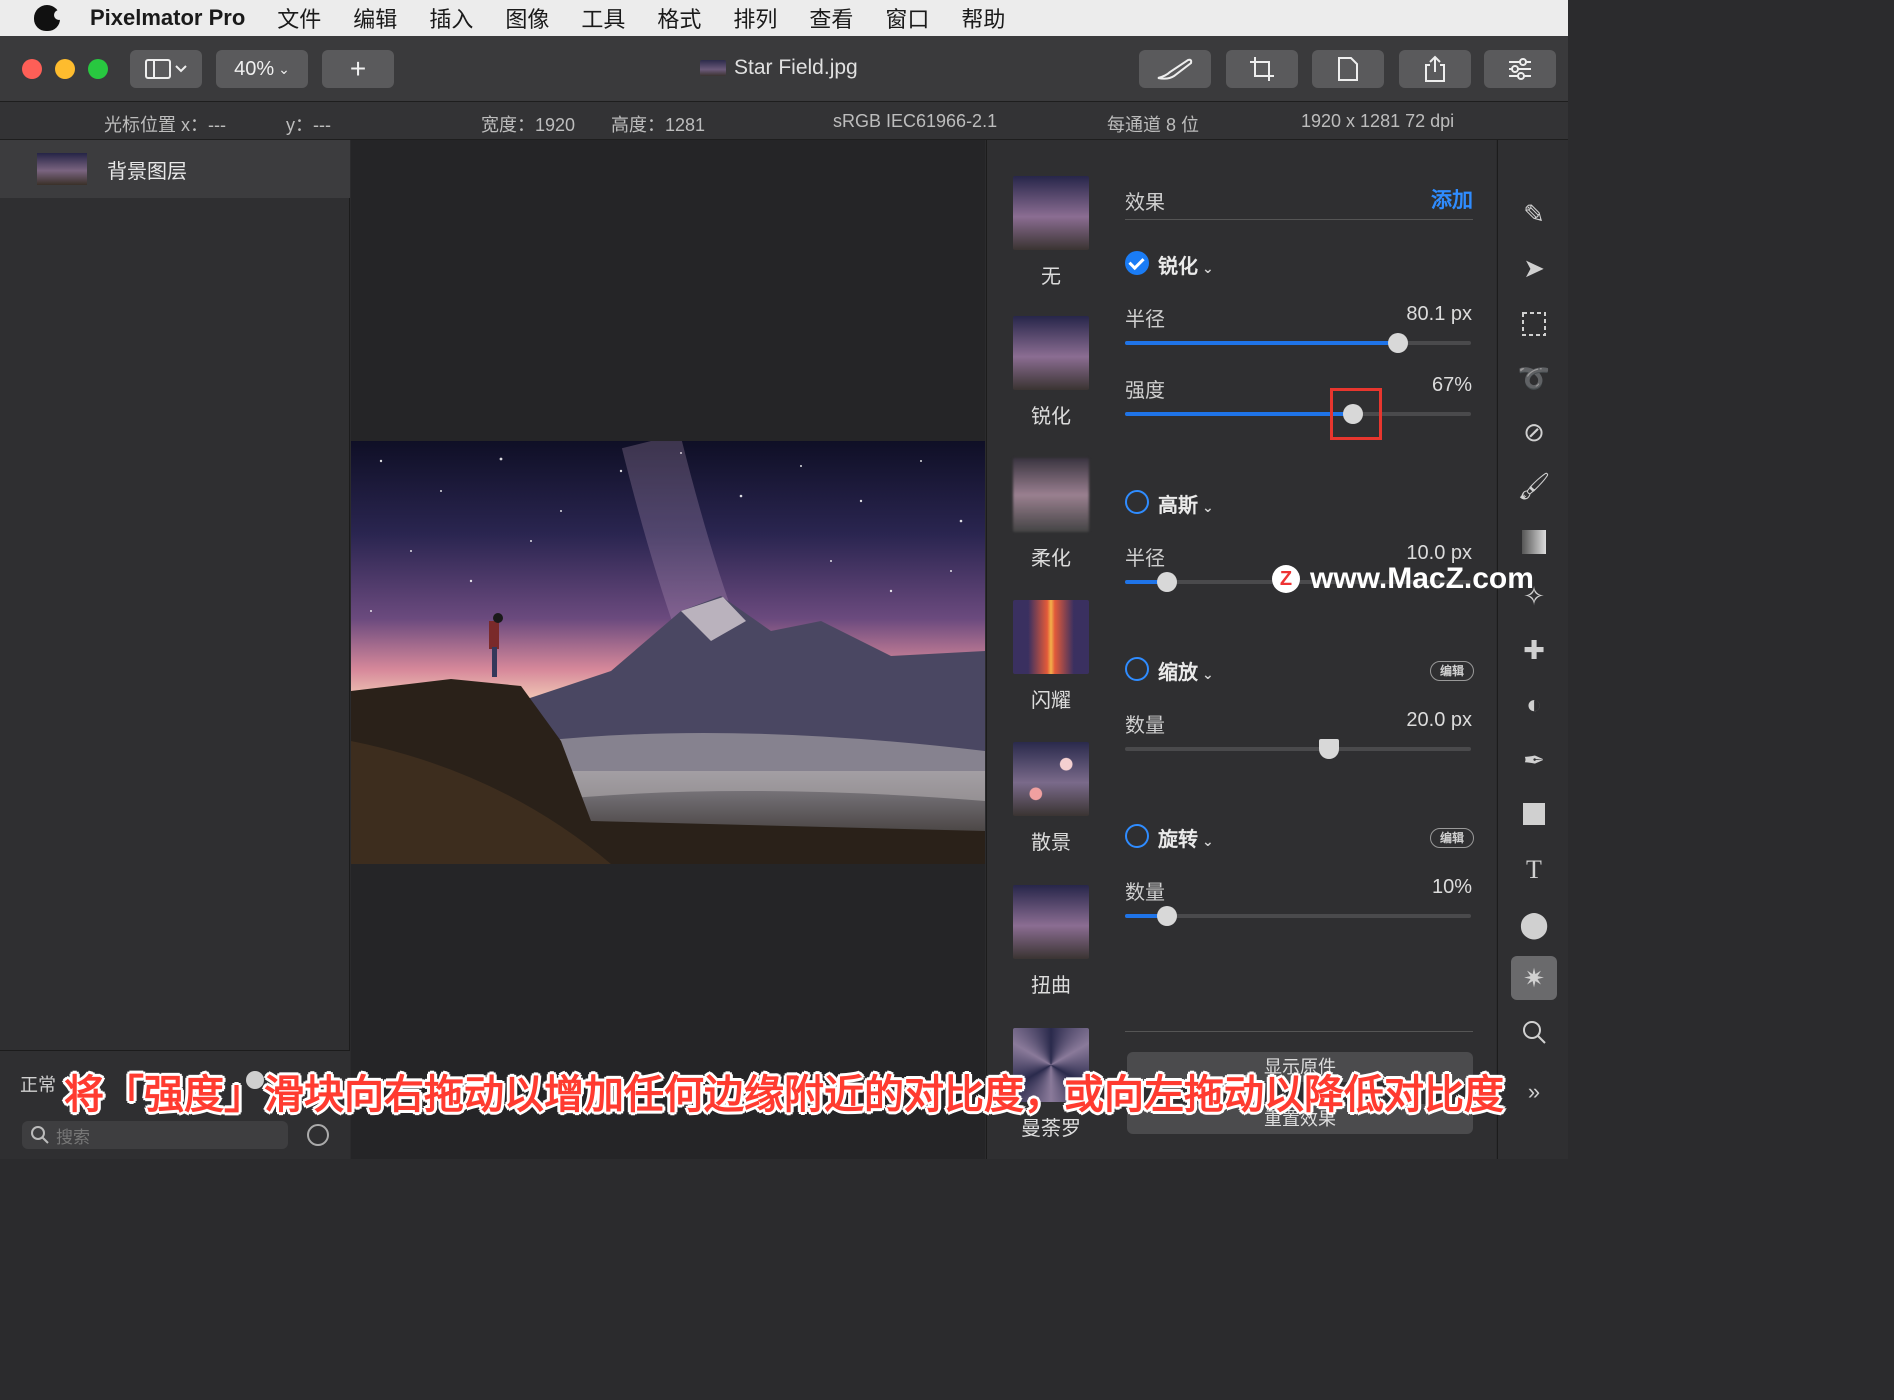 The height and width of the screenshot is (1400, 1894). Describe the element at coordinates (308, 125) in the screenshot. I see `cursor-y: y：---` at that location.